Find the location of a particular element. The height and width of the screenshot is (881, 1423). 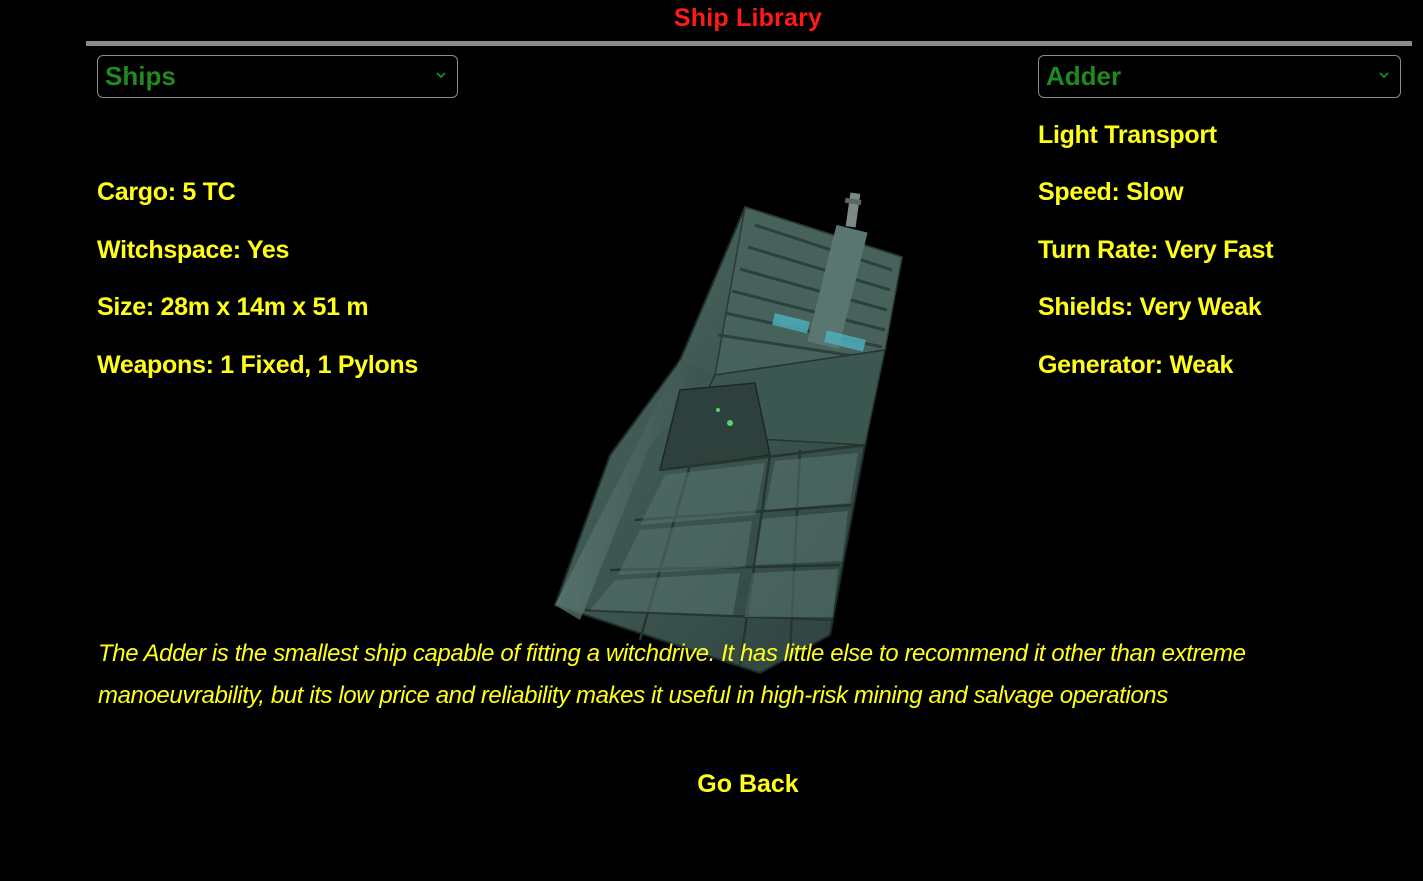

stat-cargo: Cargo: 5 TC is located at coordinates (166, 192).